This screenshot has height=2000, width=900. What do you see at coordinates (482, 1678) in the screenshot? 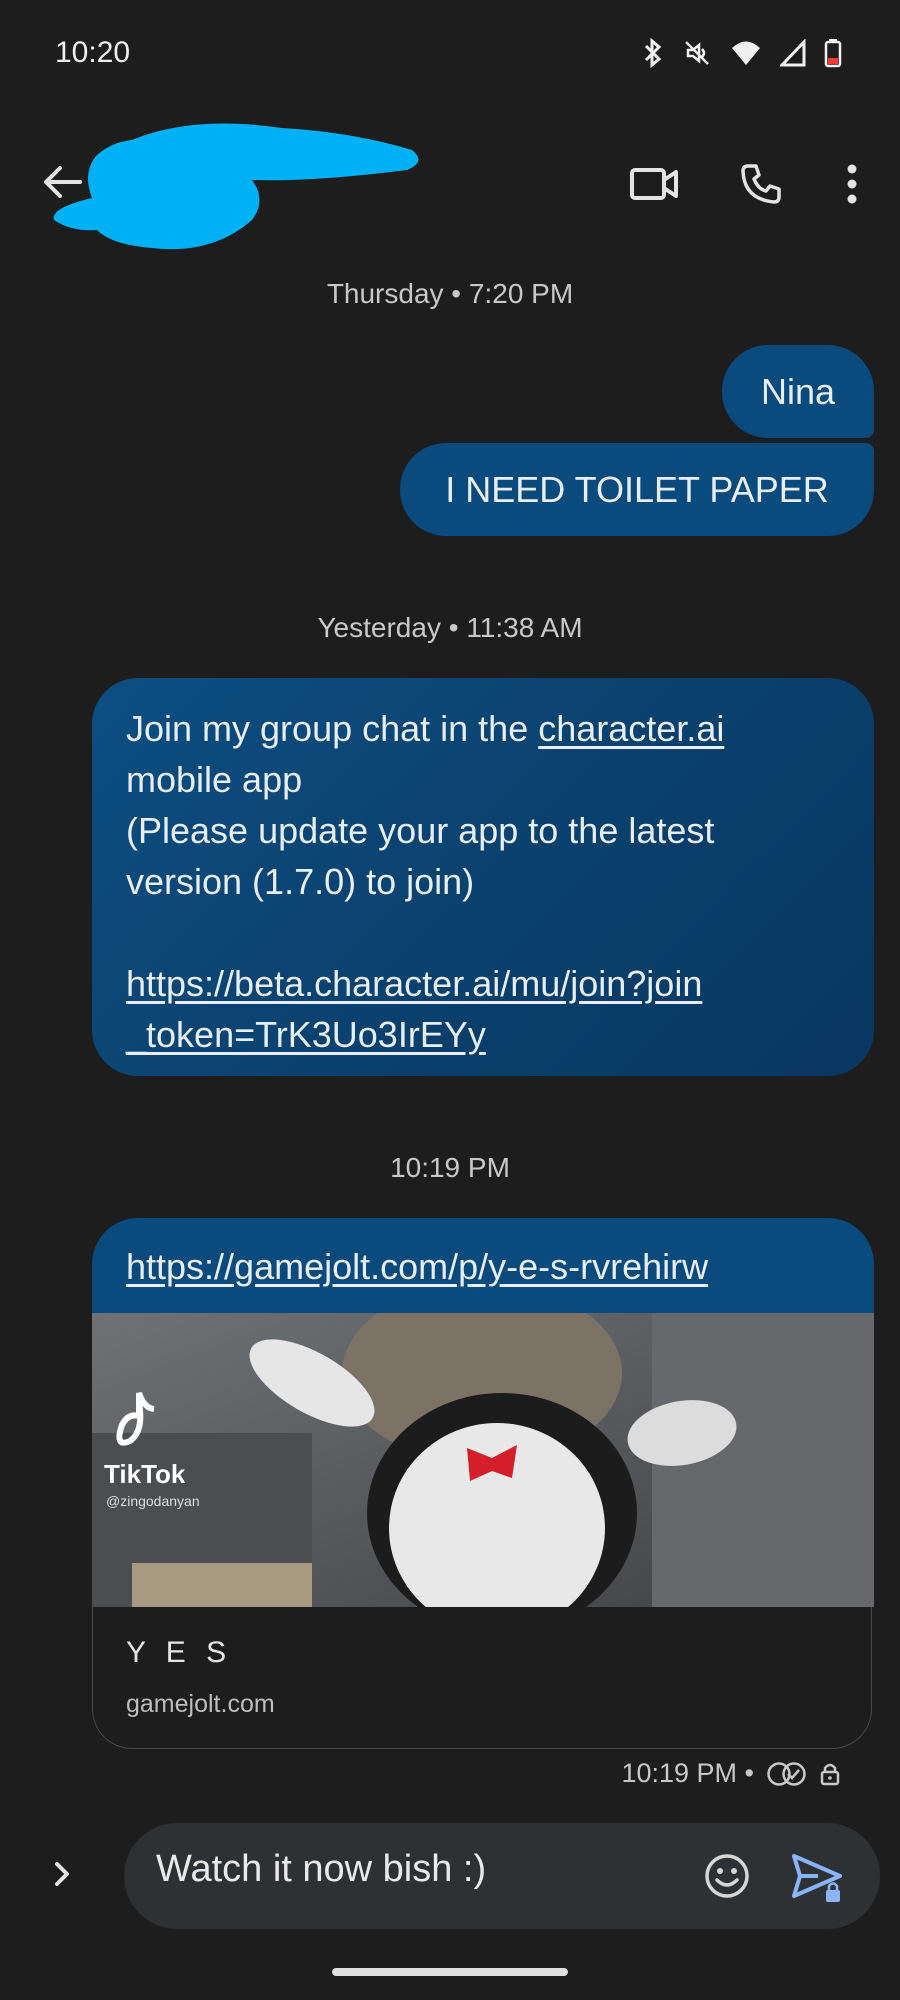
I see `link-preview-card` at bounding box center [482, 1678].